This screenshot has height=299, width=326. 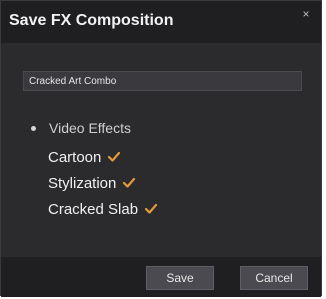 I want to click on title-bar: Save FX Composition ×, so click(x=161, y=22).